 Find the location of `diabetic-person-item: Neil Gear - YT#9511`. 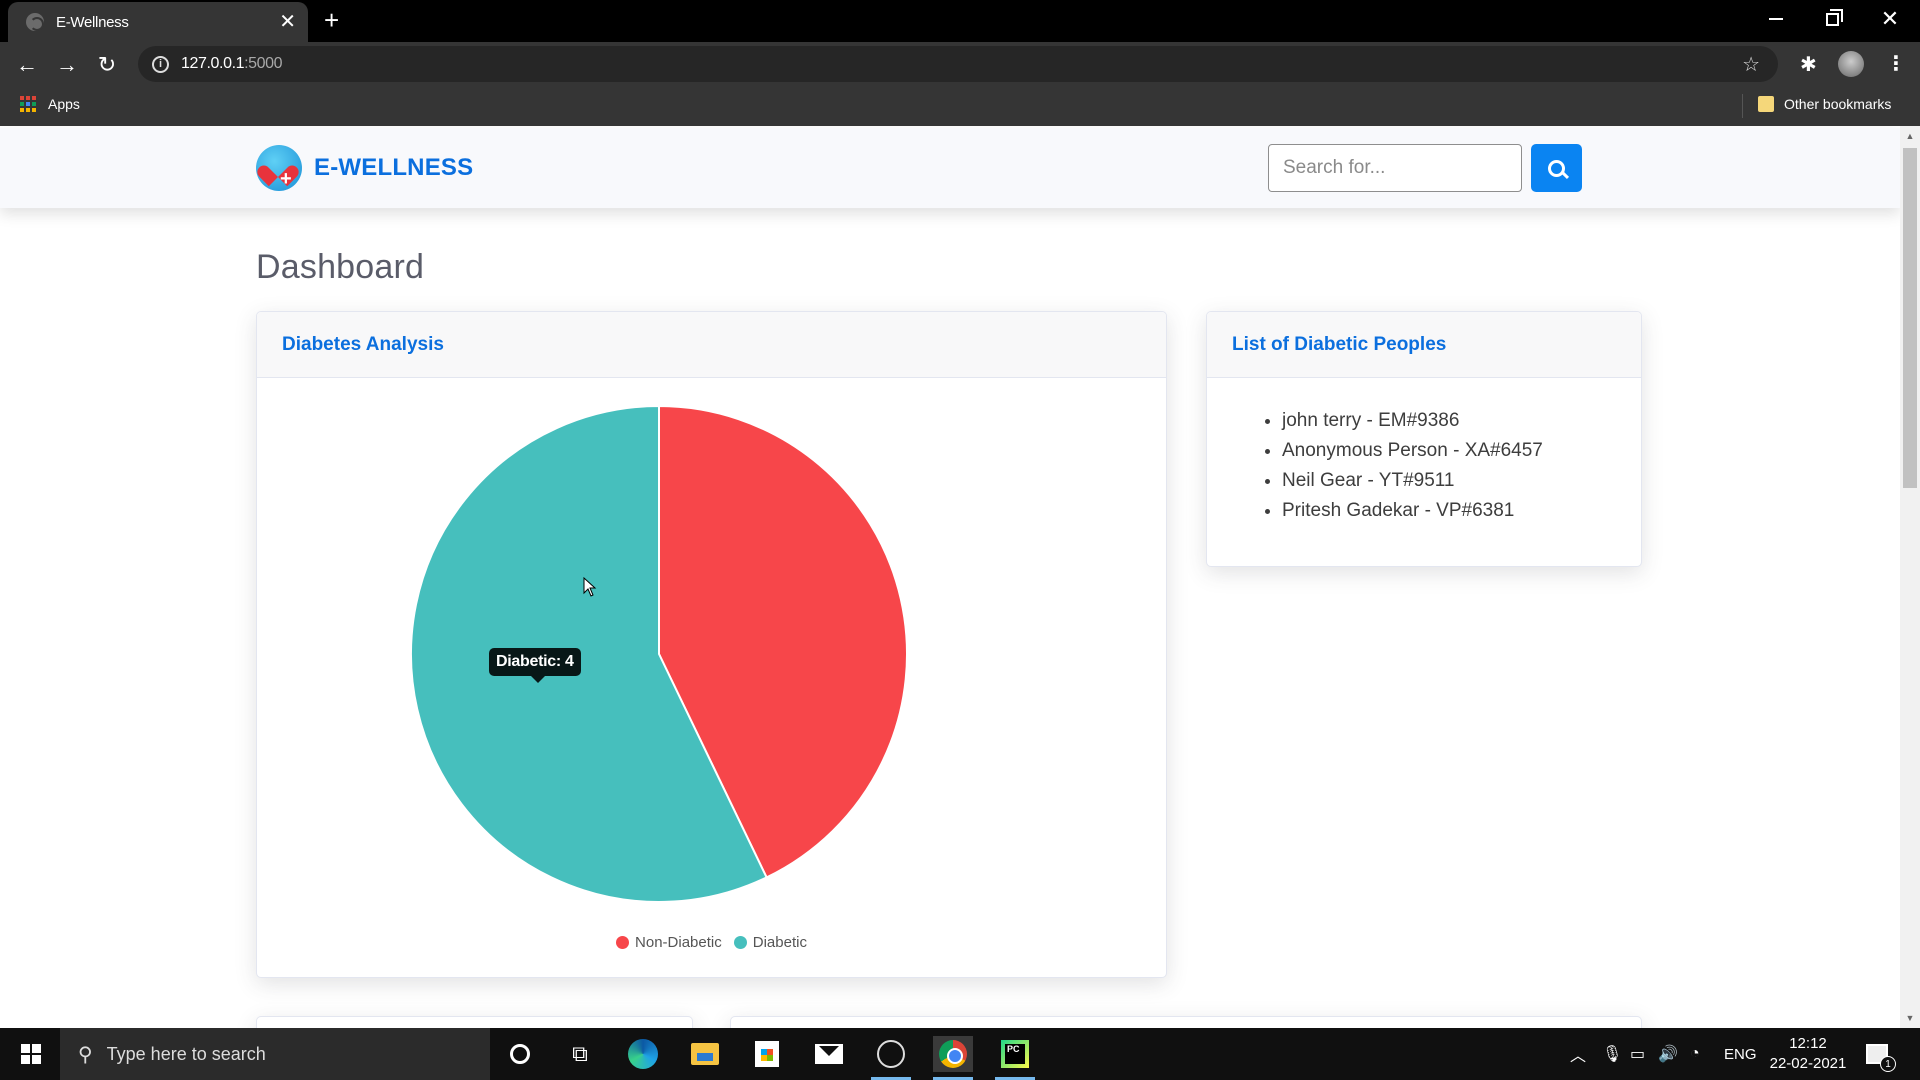

diabetic-person-item: Neil Gear - YT#9511 is located at coordinates (1461, 481).